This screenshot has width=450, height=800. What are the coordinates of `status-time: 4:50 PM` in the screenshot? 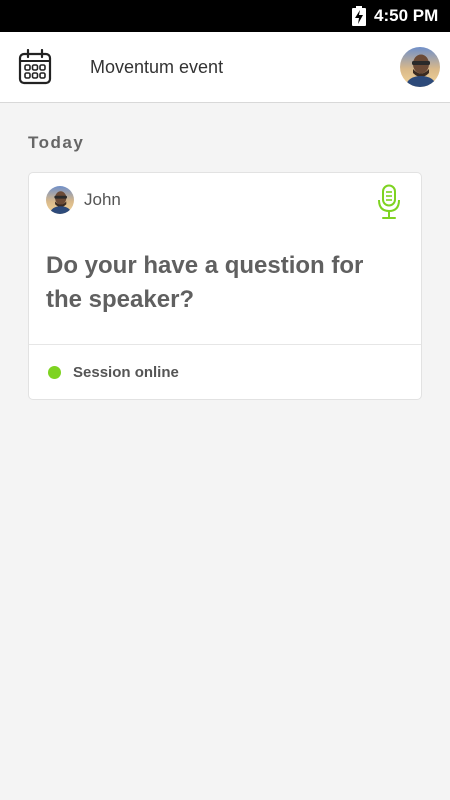 It's located at (406, 15).